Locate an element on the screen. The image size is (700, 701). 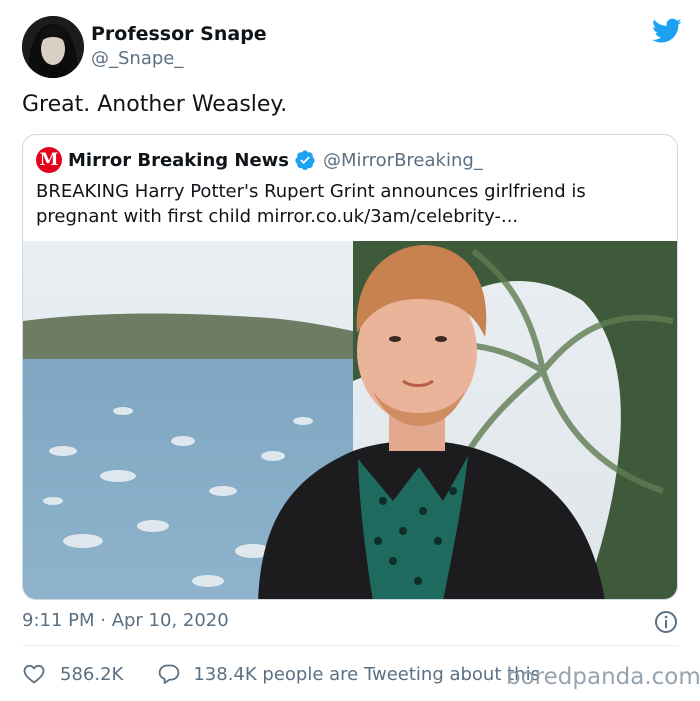
author-display-name: Professor Snape is located at coordinates (179, 34).